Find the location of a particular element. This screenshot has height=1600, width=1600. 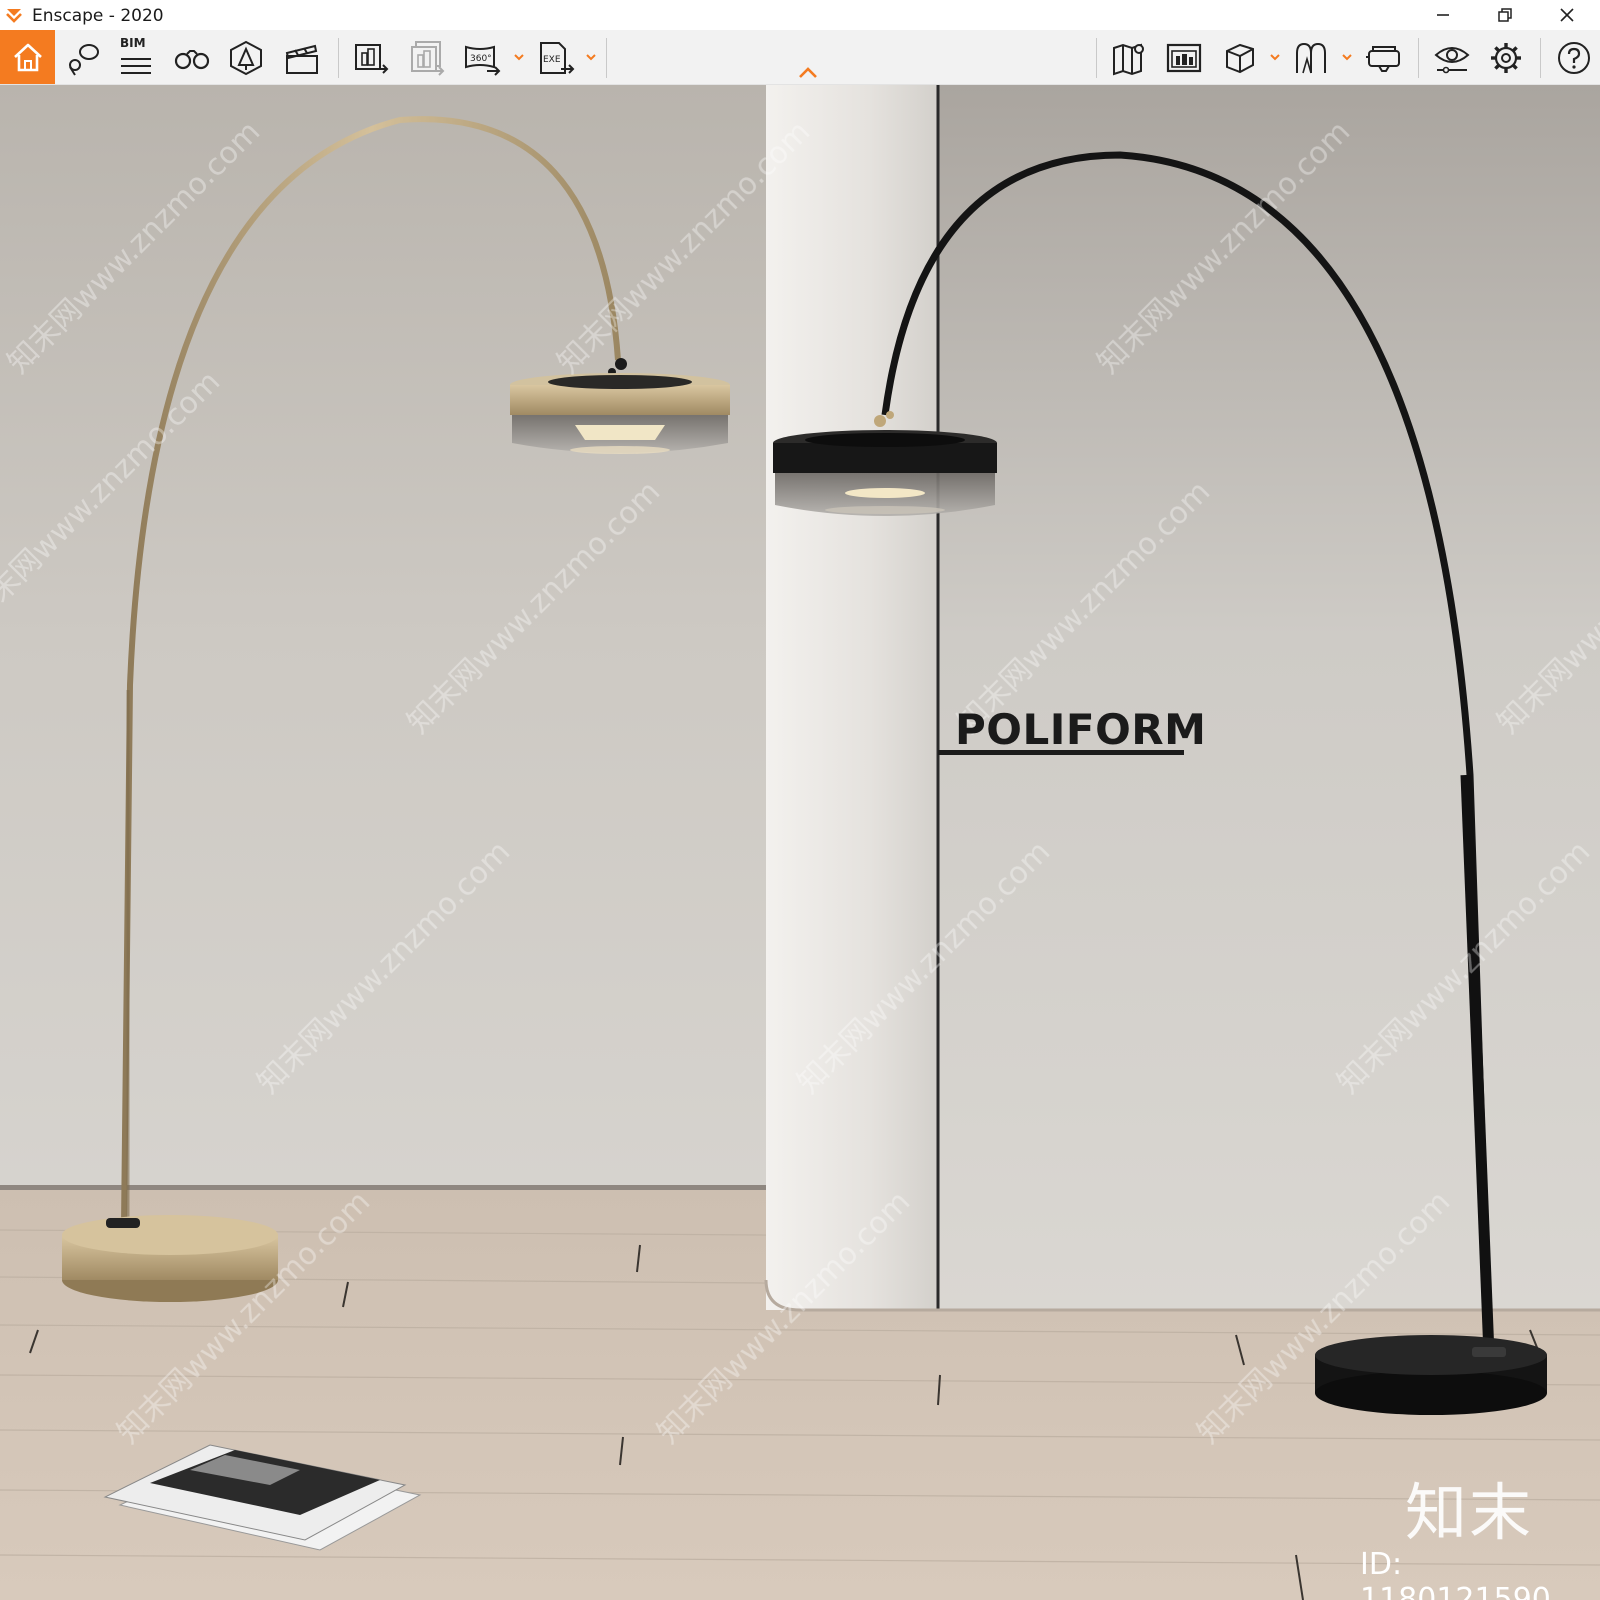

bim-info-icon is located at coordinates (136, 66).